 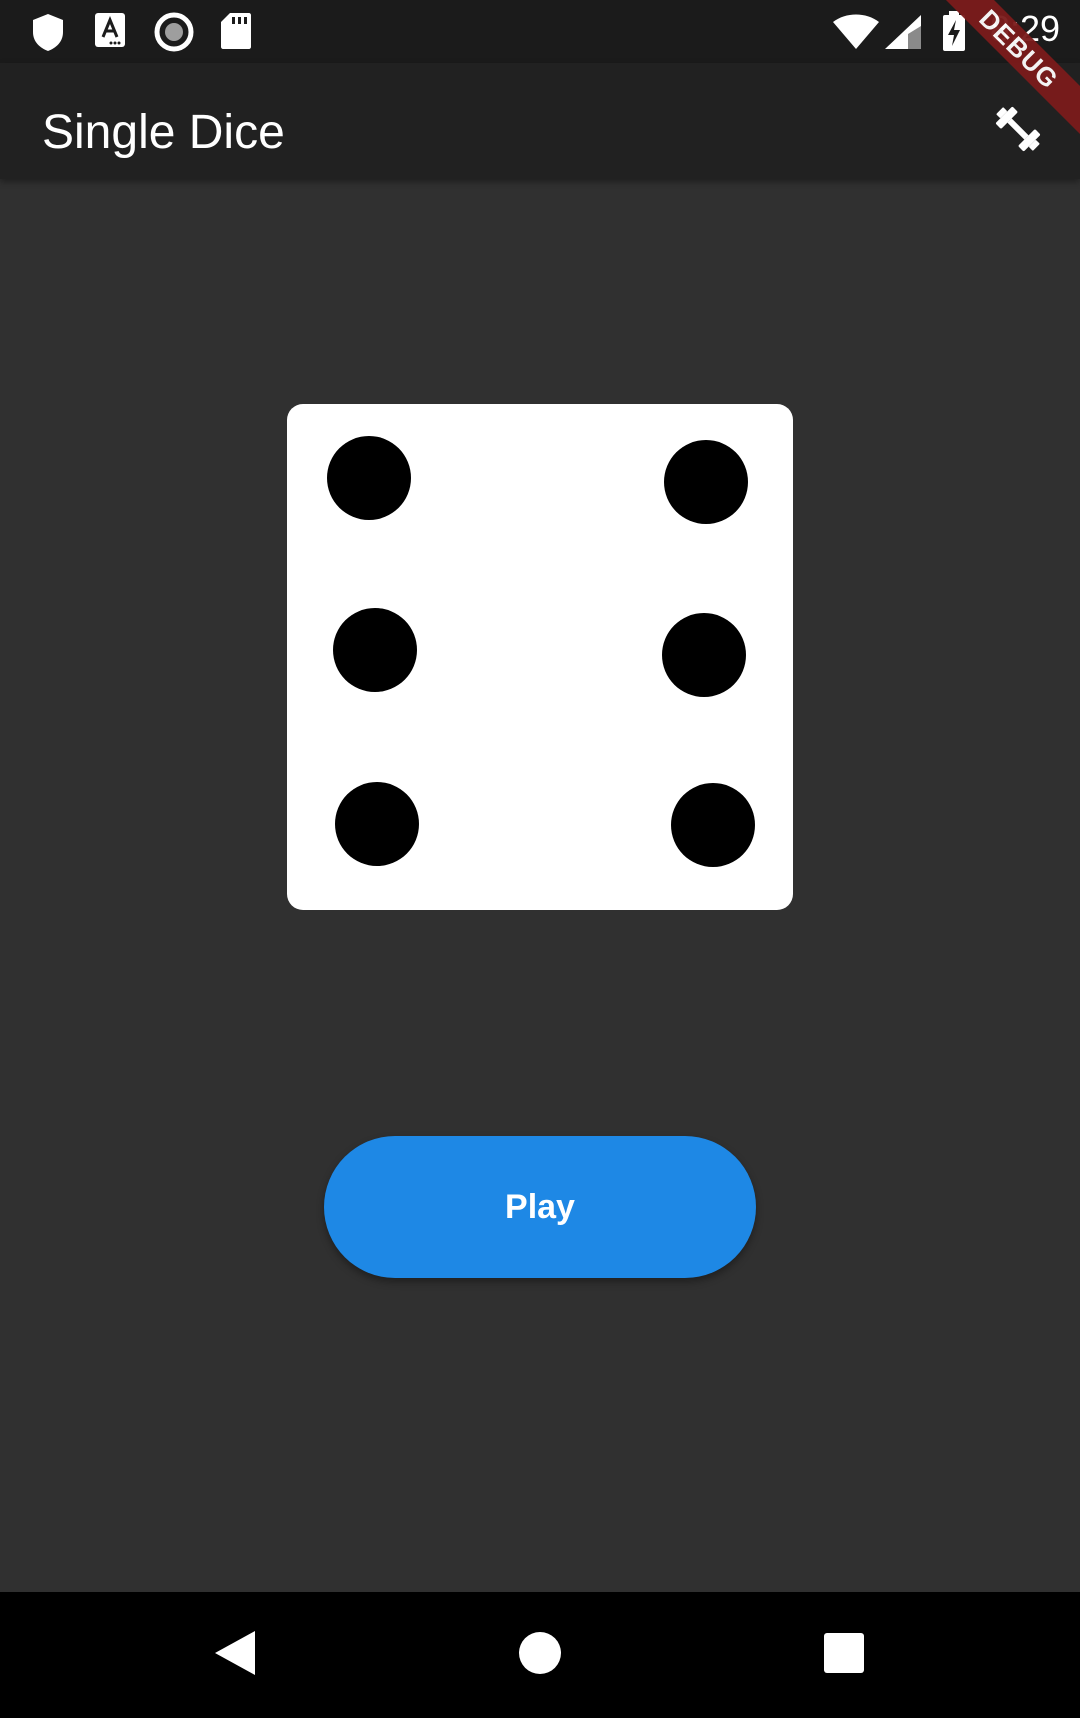 I want to click on sd-card-icon, so click(x=236, y=33).